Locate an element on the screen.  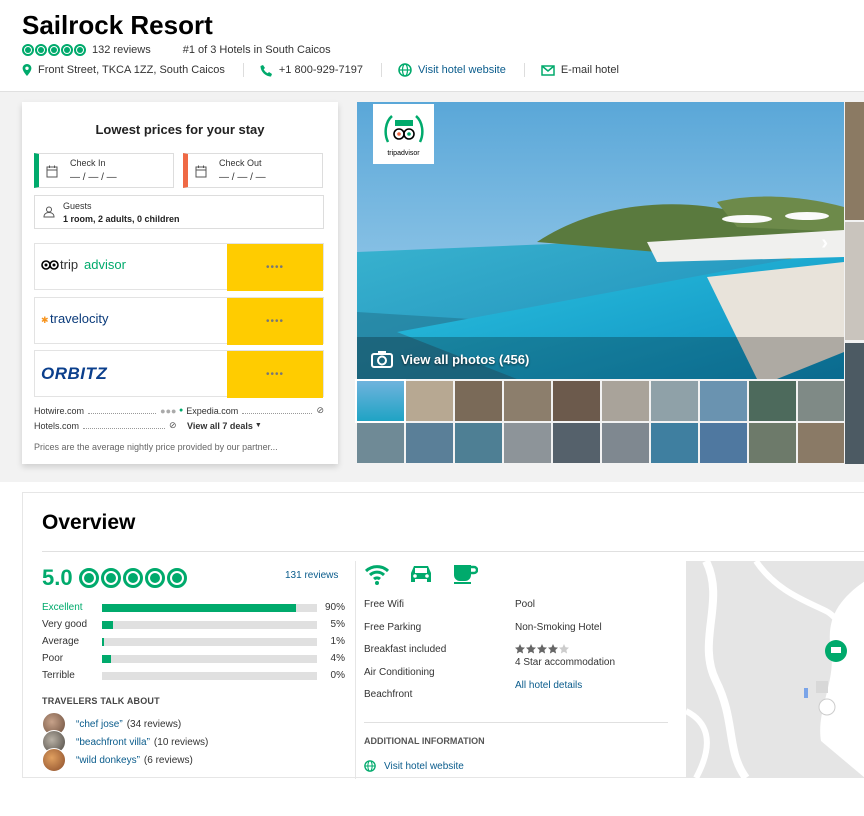
hotel-rank: #1 of 3 Hotels in South Caicos is located at coordinates (257, 50).